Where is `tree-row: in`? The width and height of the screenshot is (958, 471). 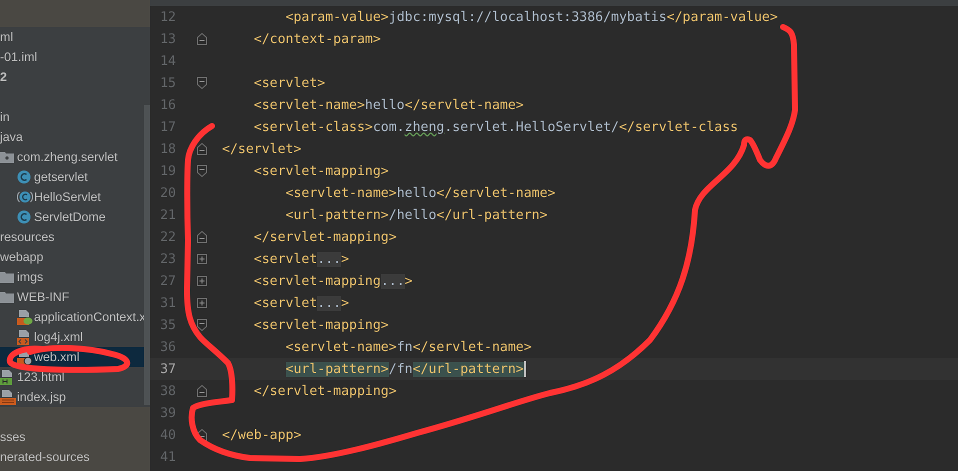 tree-row: in is located at coordinates (72, 117).